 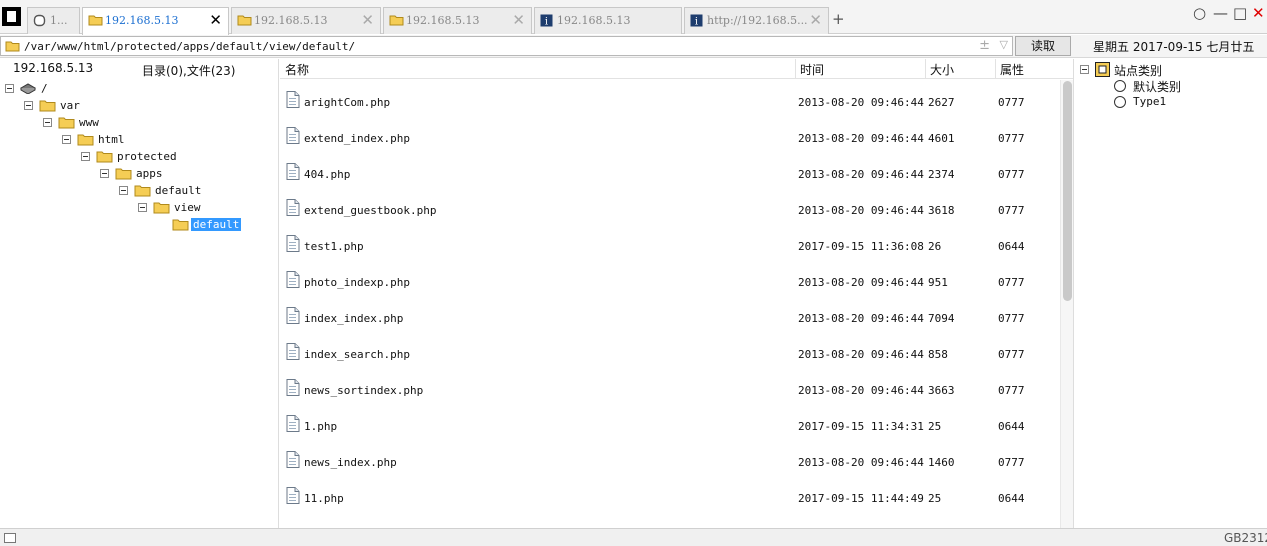 I want to click on file-row: test1.php 2017-09-15 11:36:08 26 0644, so click(x=670, y=244).